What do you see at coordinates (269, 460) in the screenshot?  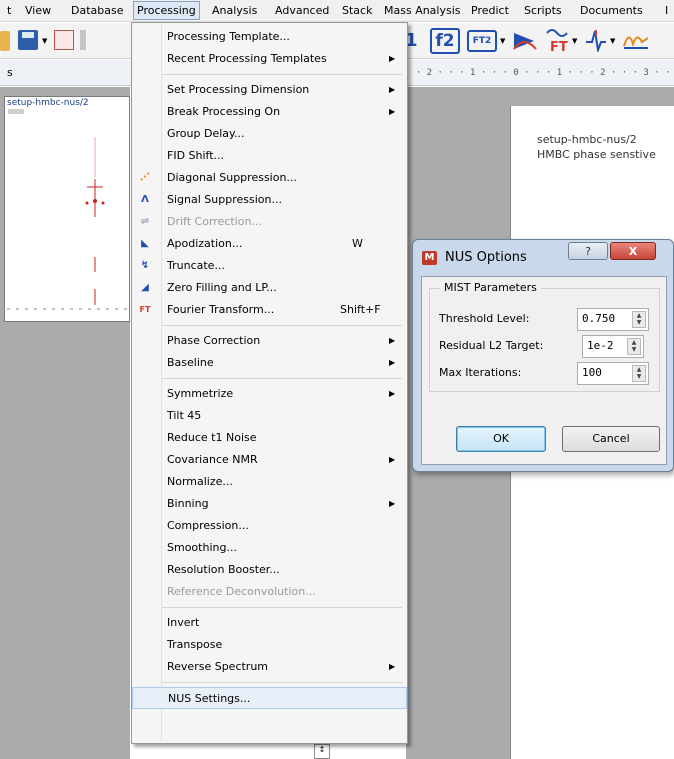 I see `menu-item-covariance-nmr: Covariance NMR ▶` at bounding box center [269, 460].